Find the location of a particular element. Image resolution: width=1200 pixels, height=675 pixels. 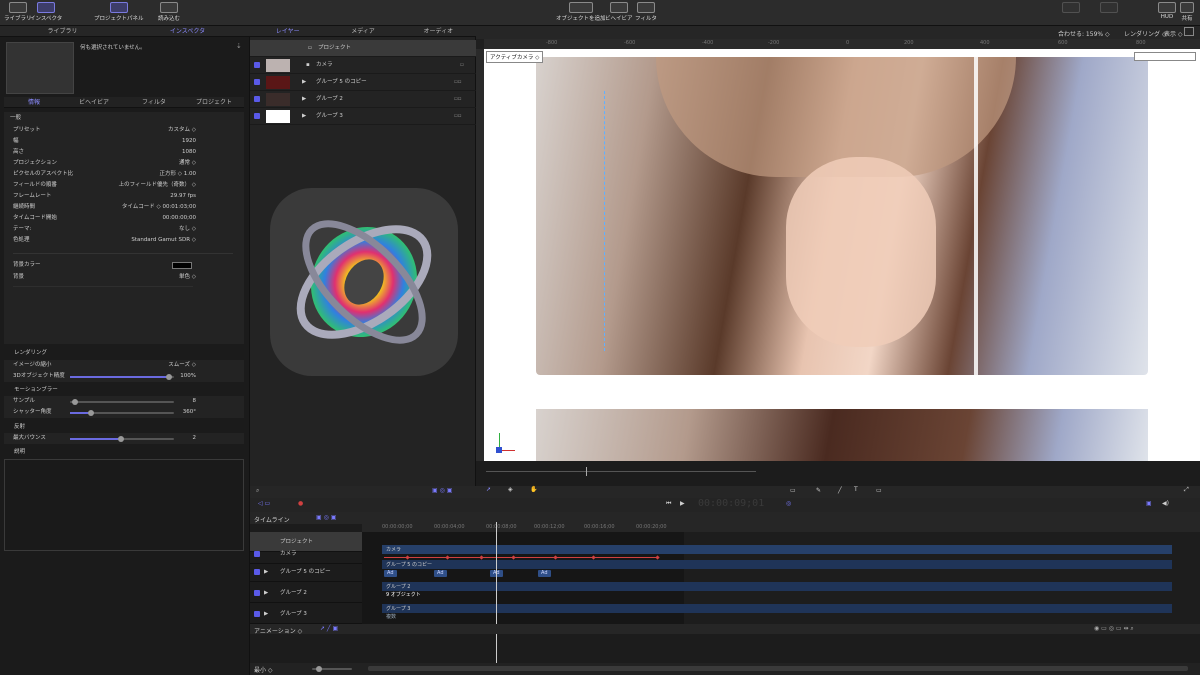

tab-layers: レイヤー is located at coordinates (287, 31).